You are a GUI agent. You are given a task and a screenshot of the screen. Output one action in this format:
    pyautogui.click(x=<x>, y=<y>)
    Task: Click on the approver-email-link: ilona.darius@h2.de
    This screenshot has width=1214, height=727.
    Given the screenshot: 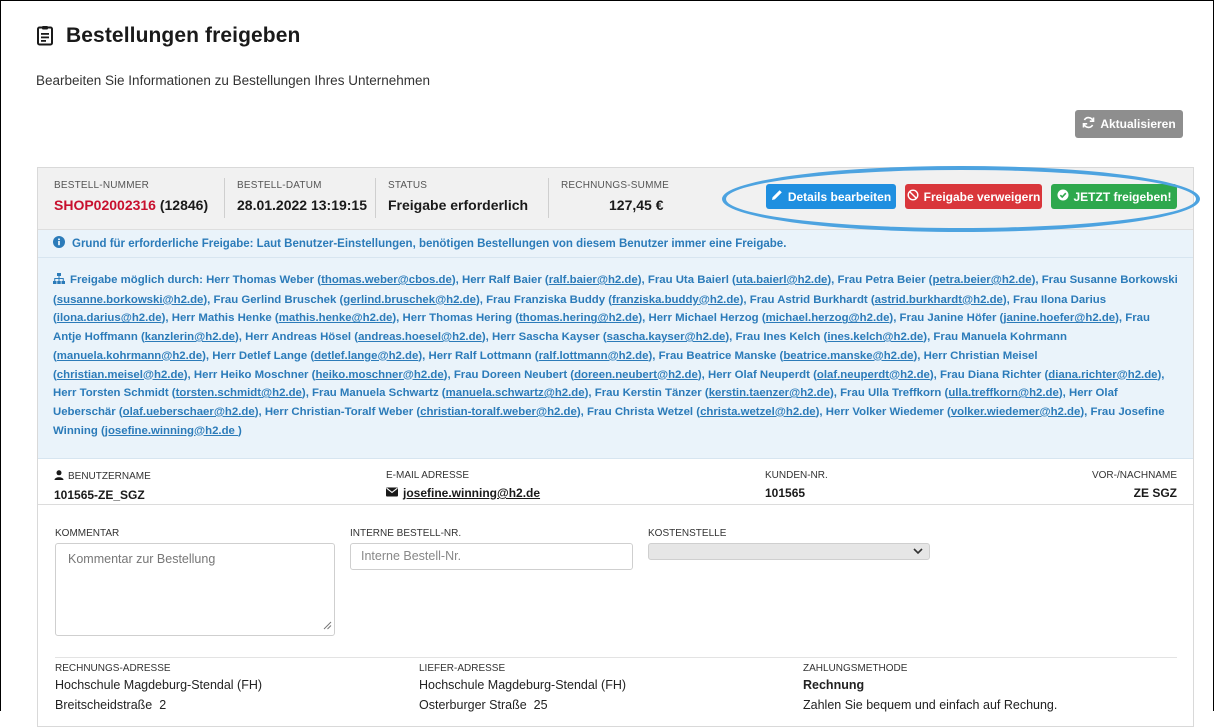 What is the action you would take?
    pyautogui.click(x=109, y=318)
    